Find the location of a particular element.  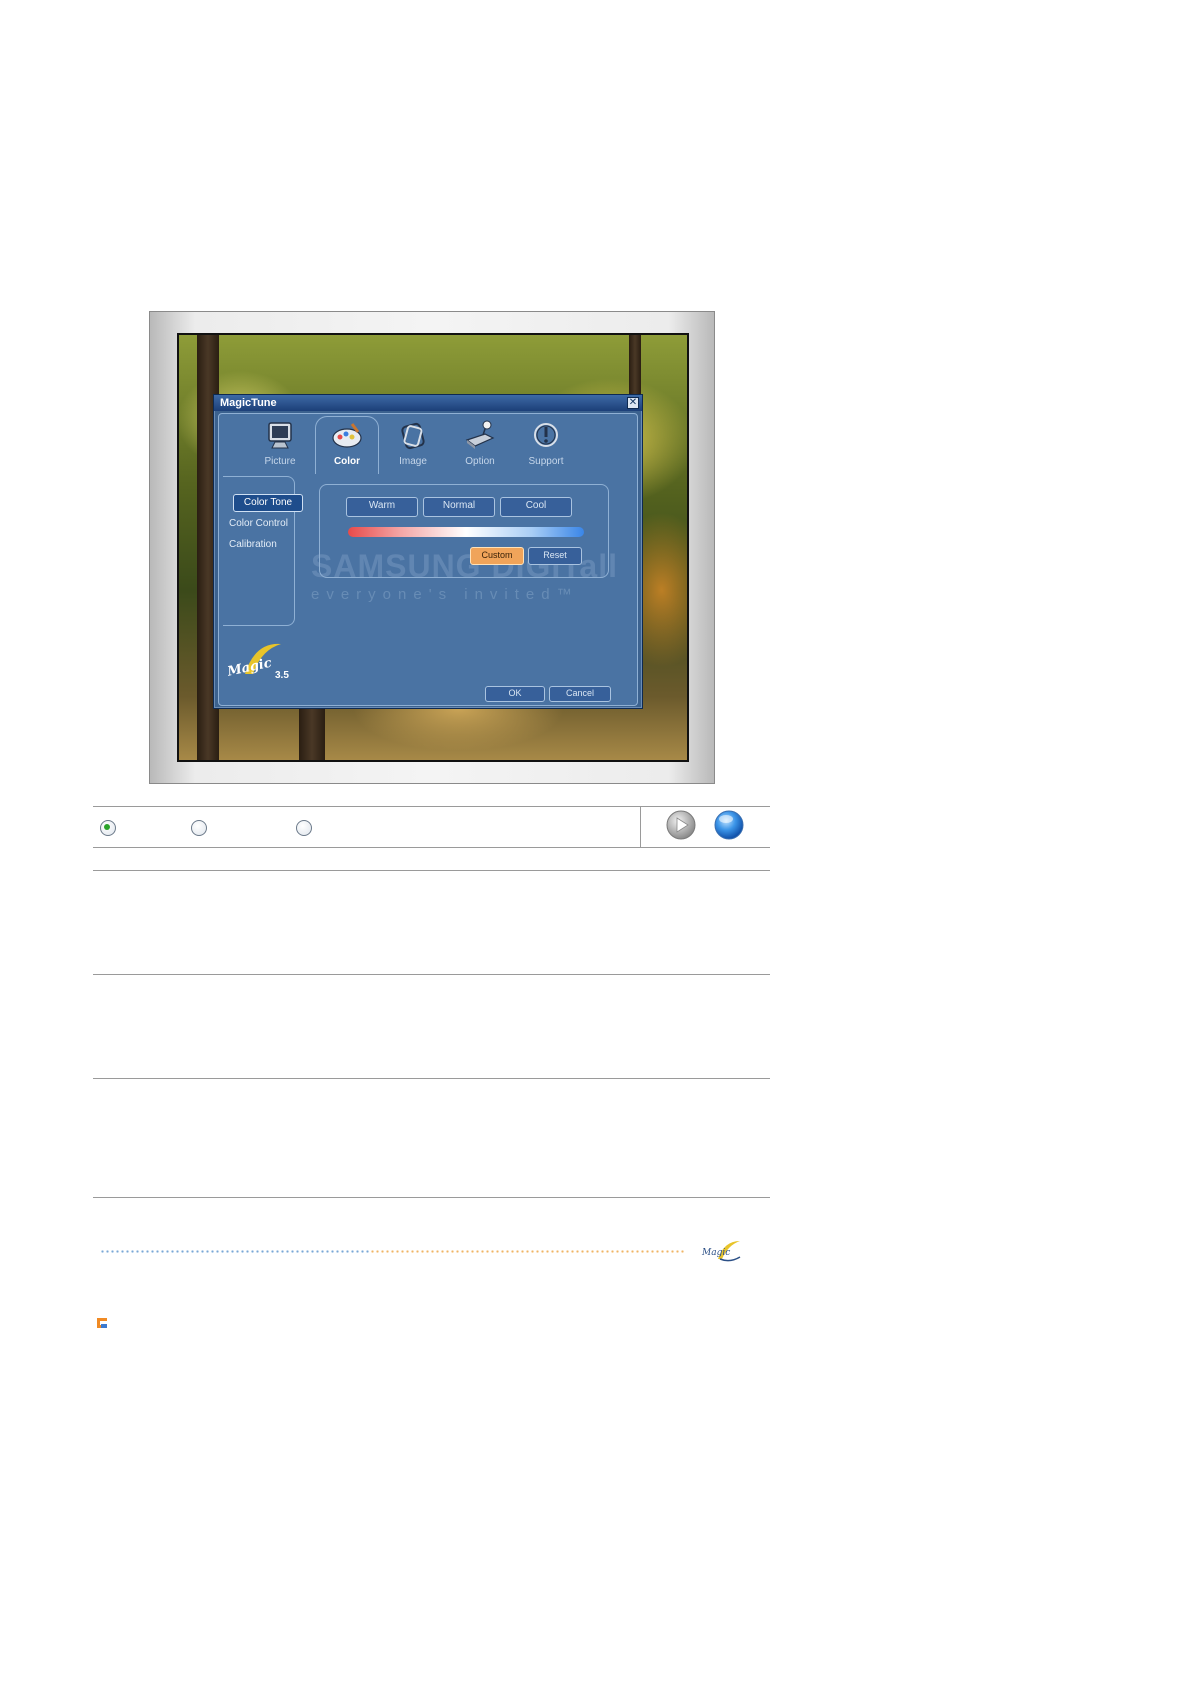

menu-item-calibration: Calibration is located at coordinates (253, 544).